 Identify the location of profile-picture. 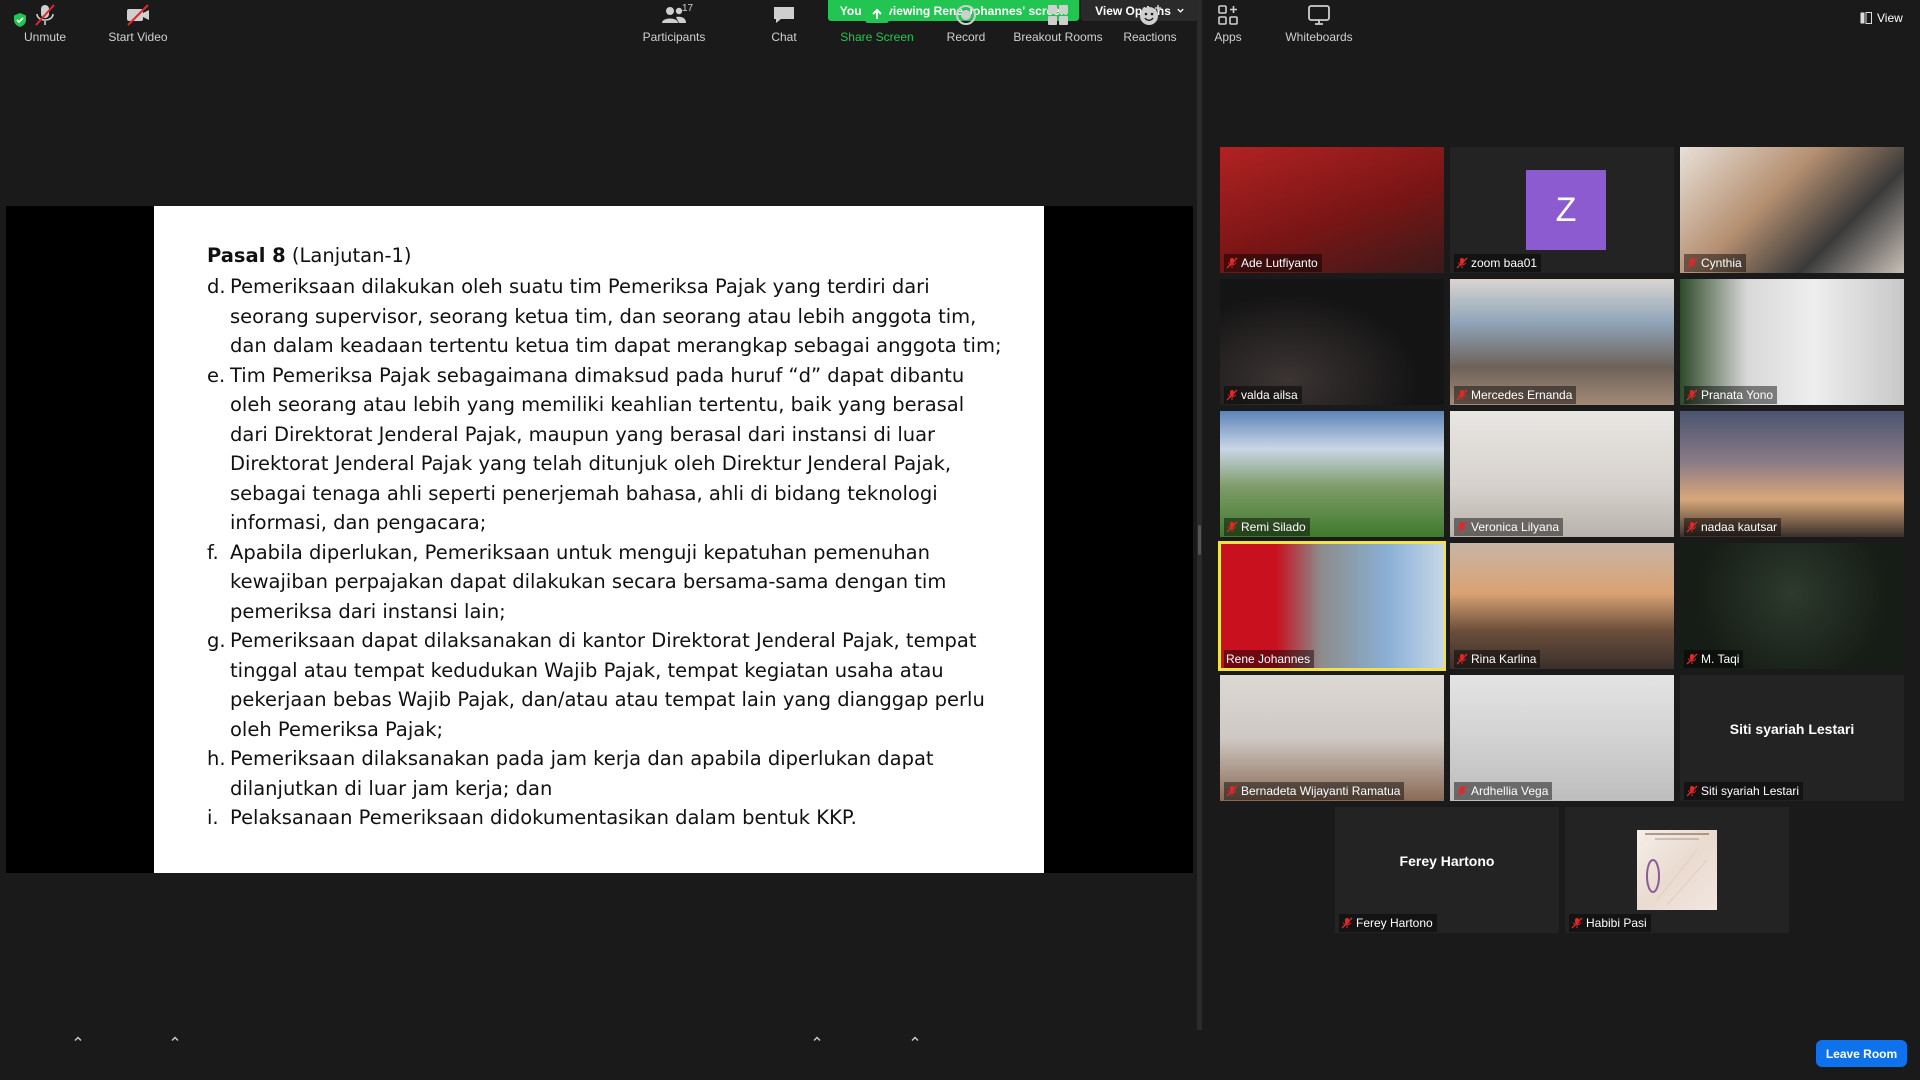
(1677, 870).